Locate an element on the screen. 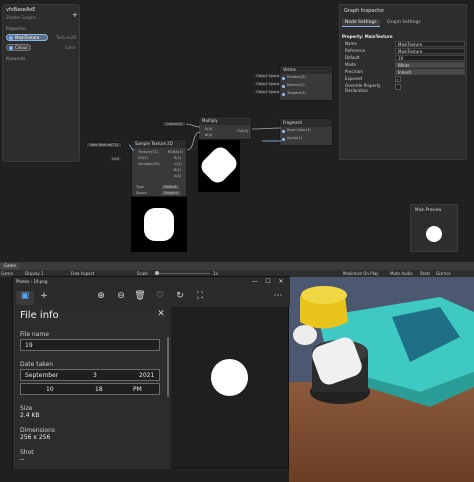  file-info-title: File info is located at coordinates (39, 315).